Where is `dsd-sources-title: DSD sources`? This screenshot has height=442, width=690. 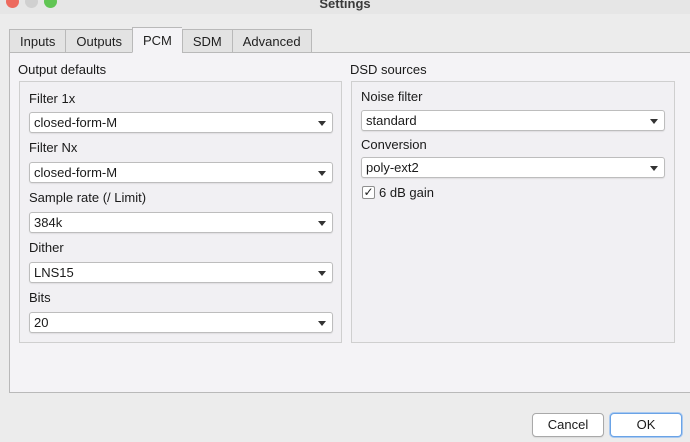 dsd-sources-title: DSD sources is located at coordinates (388, 69).